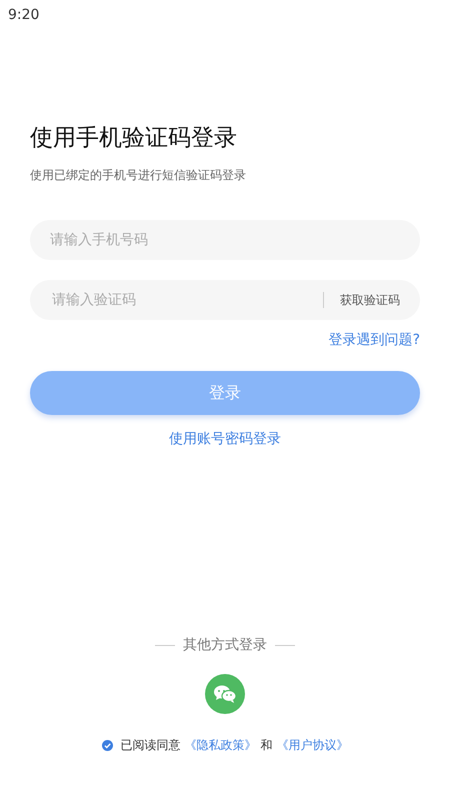 This screenshot has height=800, width=450. What do you see at coordinates (225, 300) in the screenshot?
I see `code-field: 请输入验证码 获取验证码` at bounding box center [225, 300].